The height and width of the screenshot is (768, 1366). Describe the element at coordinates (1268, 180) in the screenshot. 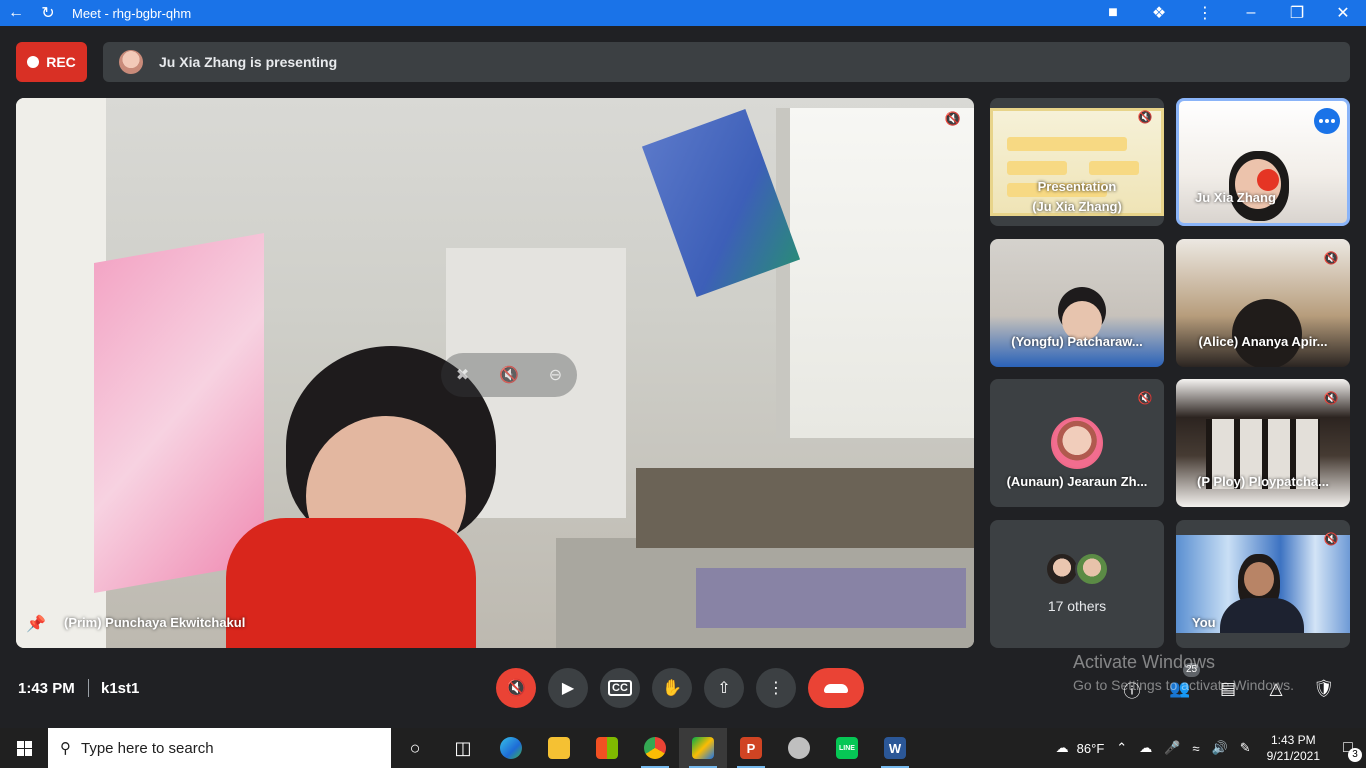

I see `flower-decoration` at that location.